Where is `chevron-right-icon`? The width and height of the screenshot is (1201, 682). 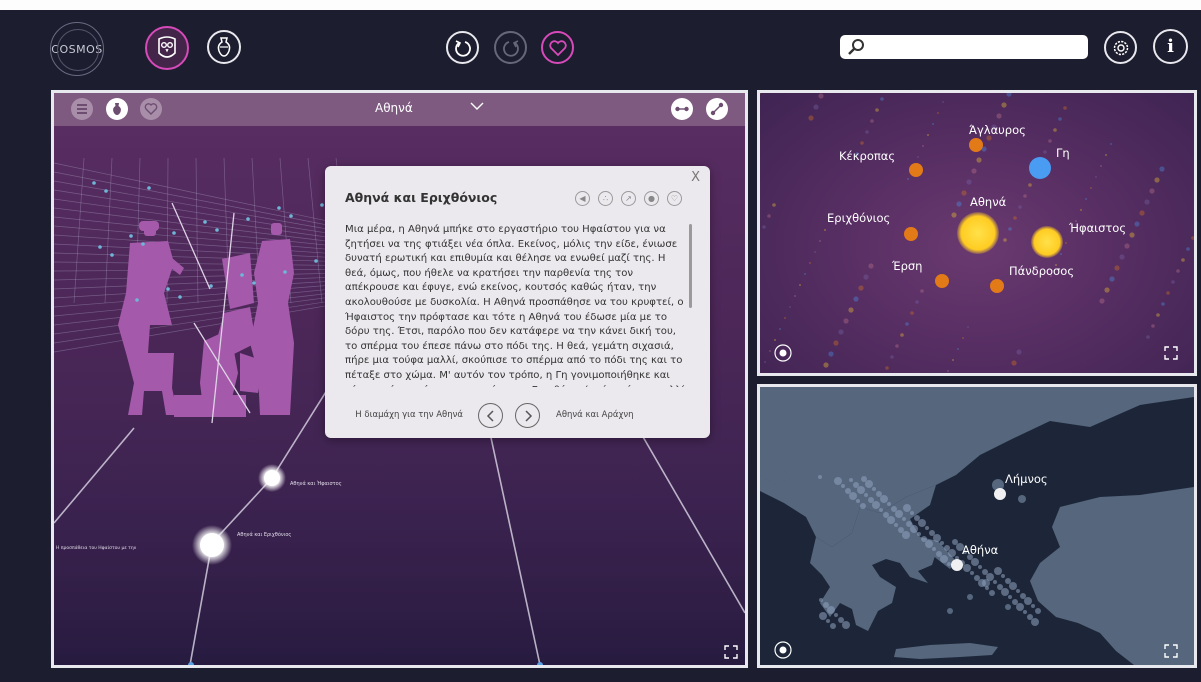
chevron-right-icon is located at coordinates (528, 415).